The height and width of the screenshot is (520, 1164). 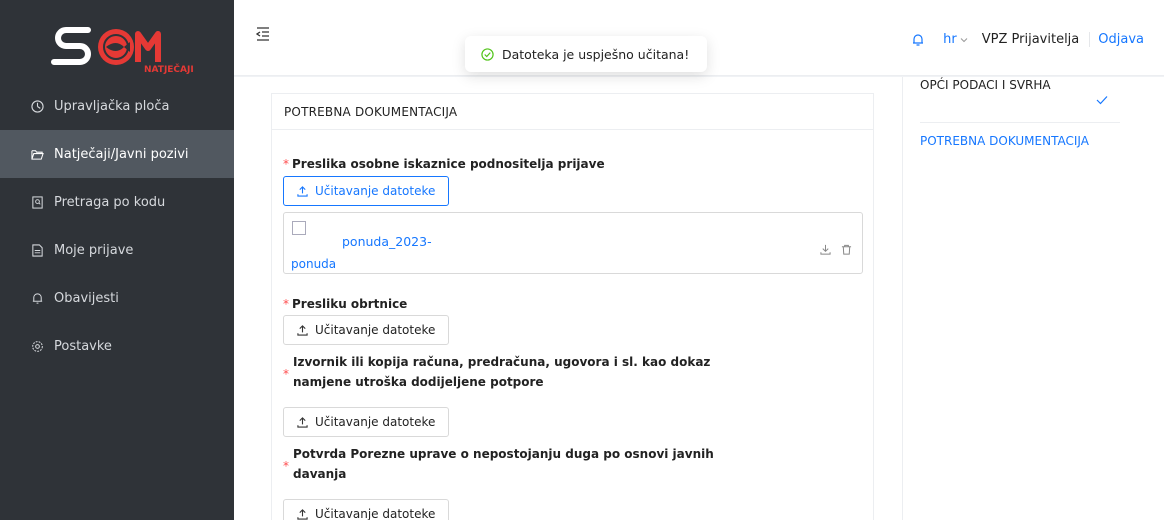 What do you see at coordinates (83, 346) in the screenshot?
I see `sidebar-item-label: Postavke` at bounding box center [83, 346].